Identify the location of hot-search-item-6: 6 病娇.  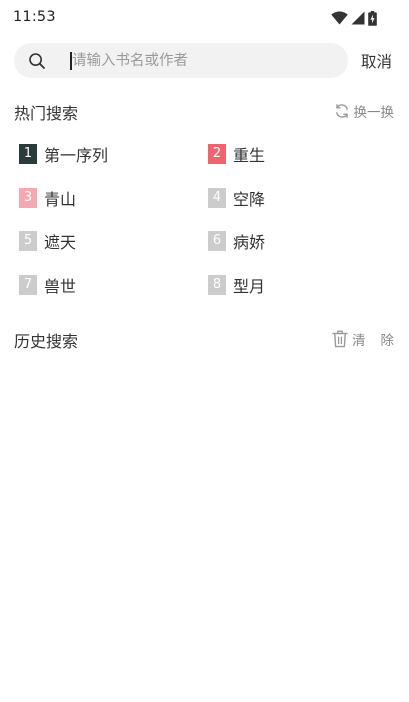
(237, 241).